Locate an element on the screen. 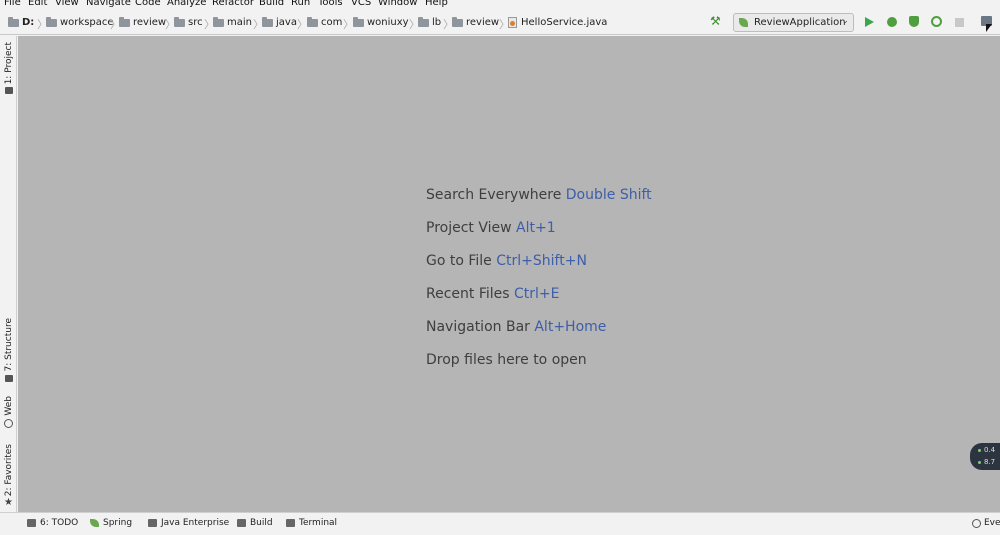  star-icon: ★ is located at coordinates (8, 503).